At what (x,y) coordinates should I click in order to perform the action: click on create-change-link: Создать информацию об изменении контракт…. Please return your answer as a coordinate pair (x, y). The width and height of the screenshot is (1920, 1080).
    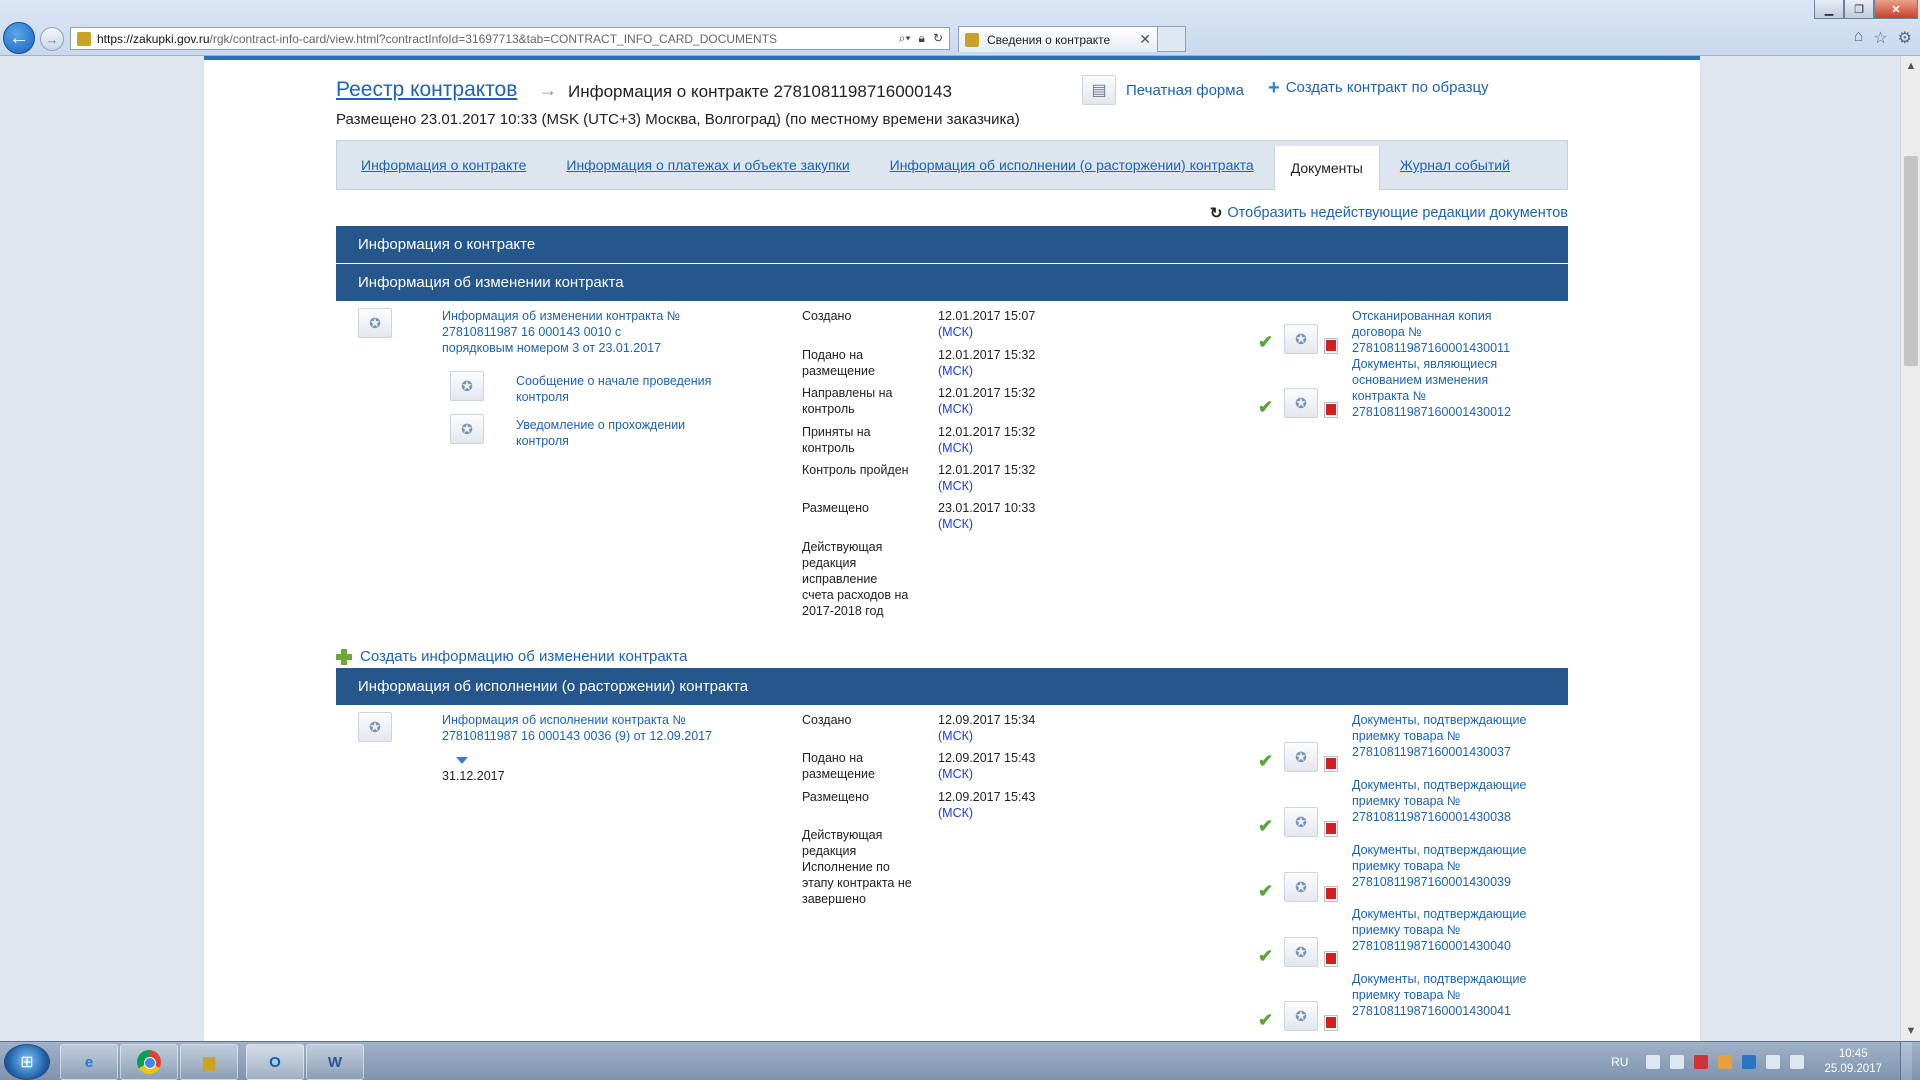
    Looking at the image, I should click on (511, 656).